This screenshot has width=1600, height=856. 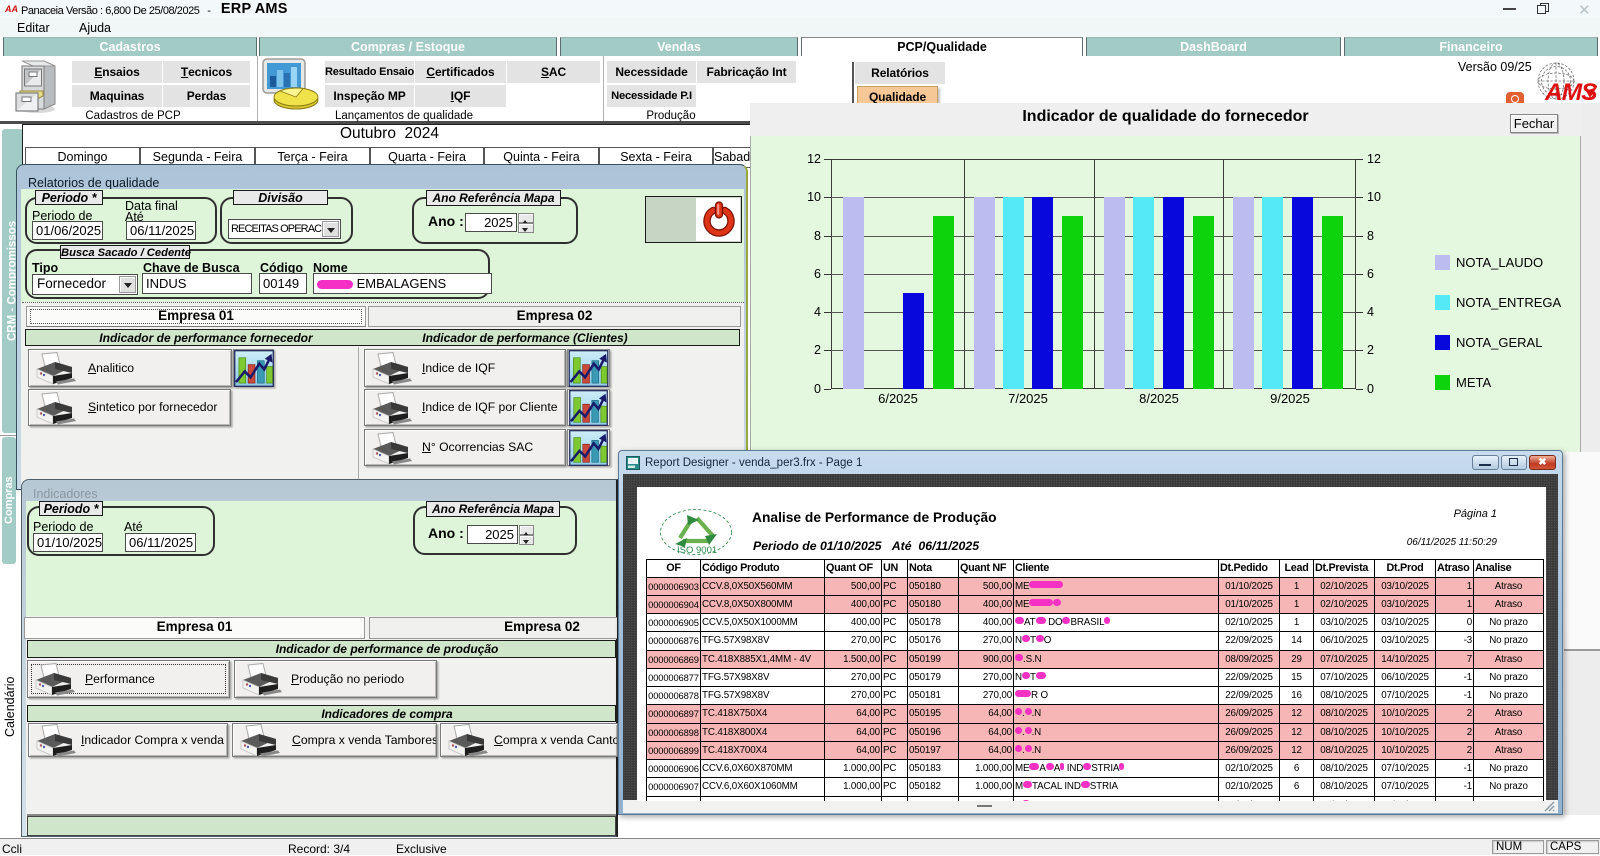 I want to click on svg-text: AA, so click(x=11, y=9).